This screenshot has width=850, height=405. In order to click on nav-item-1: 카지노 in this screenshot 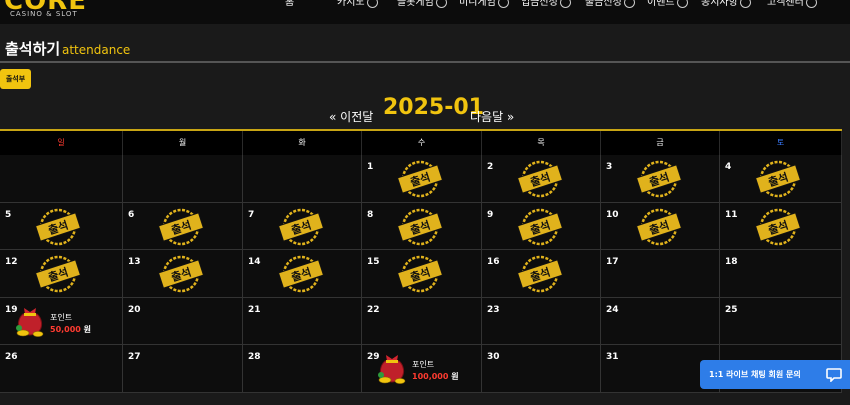, I will do `click(357, 4)`.